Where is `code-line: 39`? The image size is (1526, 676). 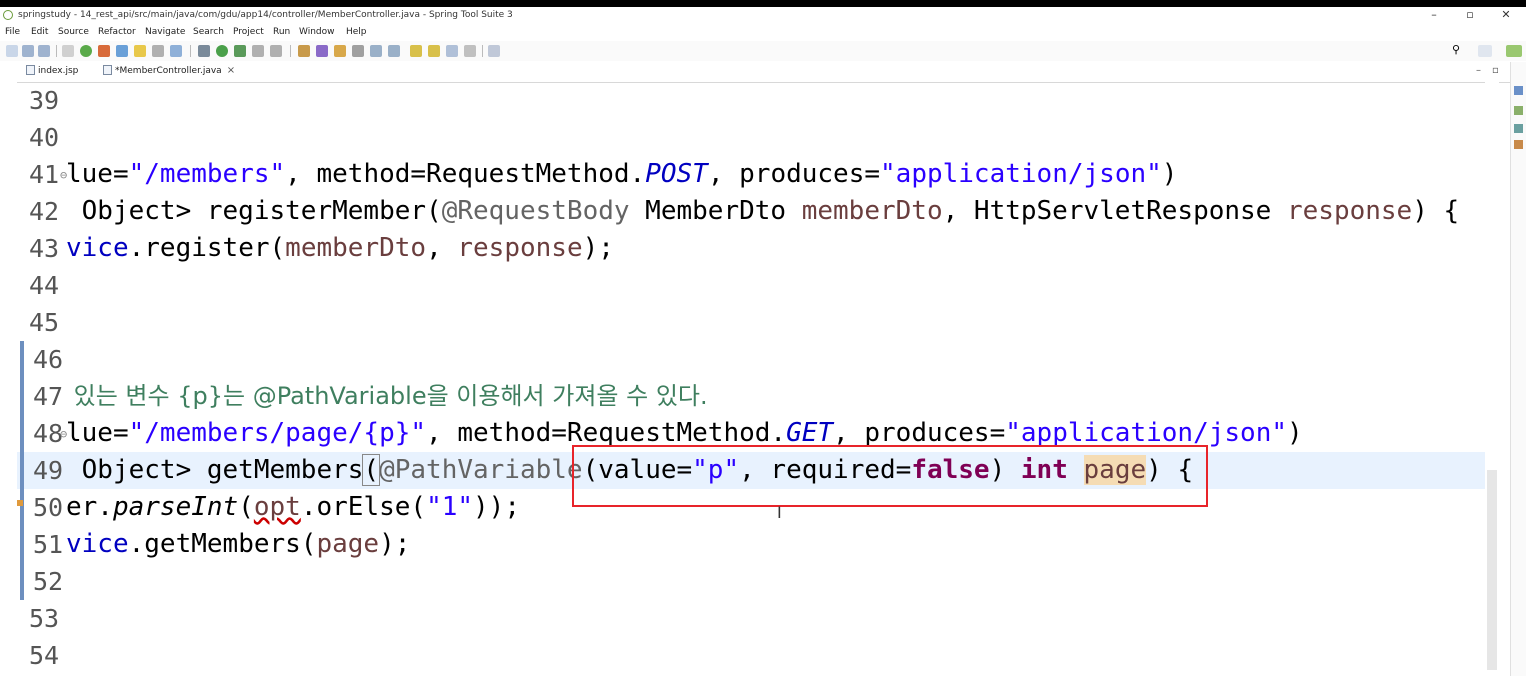
code-line: 39 is located at coordinates (751, 100).